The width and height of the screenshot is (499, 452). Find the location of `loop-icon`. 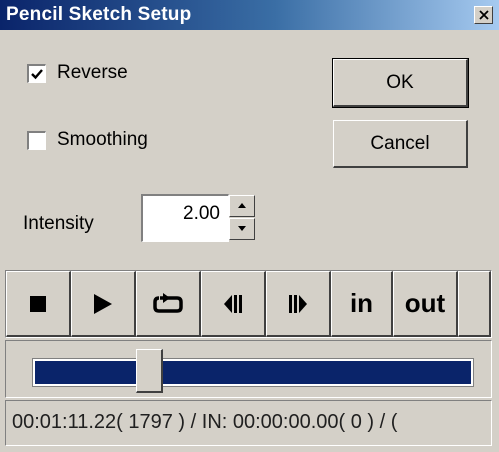

loop-icon is located at coordinates (168, 302).